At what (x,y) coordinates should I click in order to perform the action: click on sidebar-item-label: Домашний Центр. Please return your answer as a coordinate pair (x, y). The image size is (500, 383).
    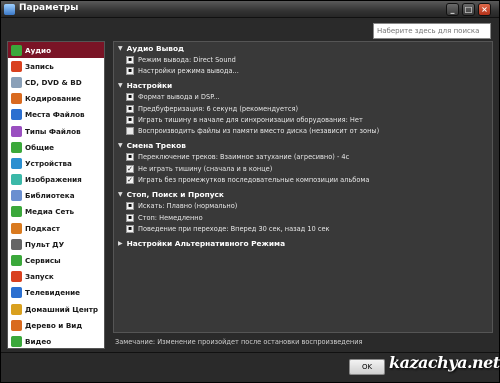
    Looking at the image, I should click on (62, 309).